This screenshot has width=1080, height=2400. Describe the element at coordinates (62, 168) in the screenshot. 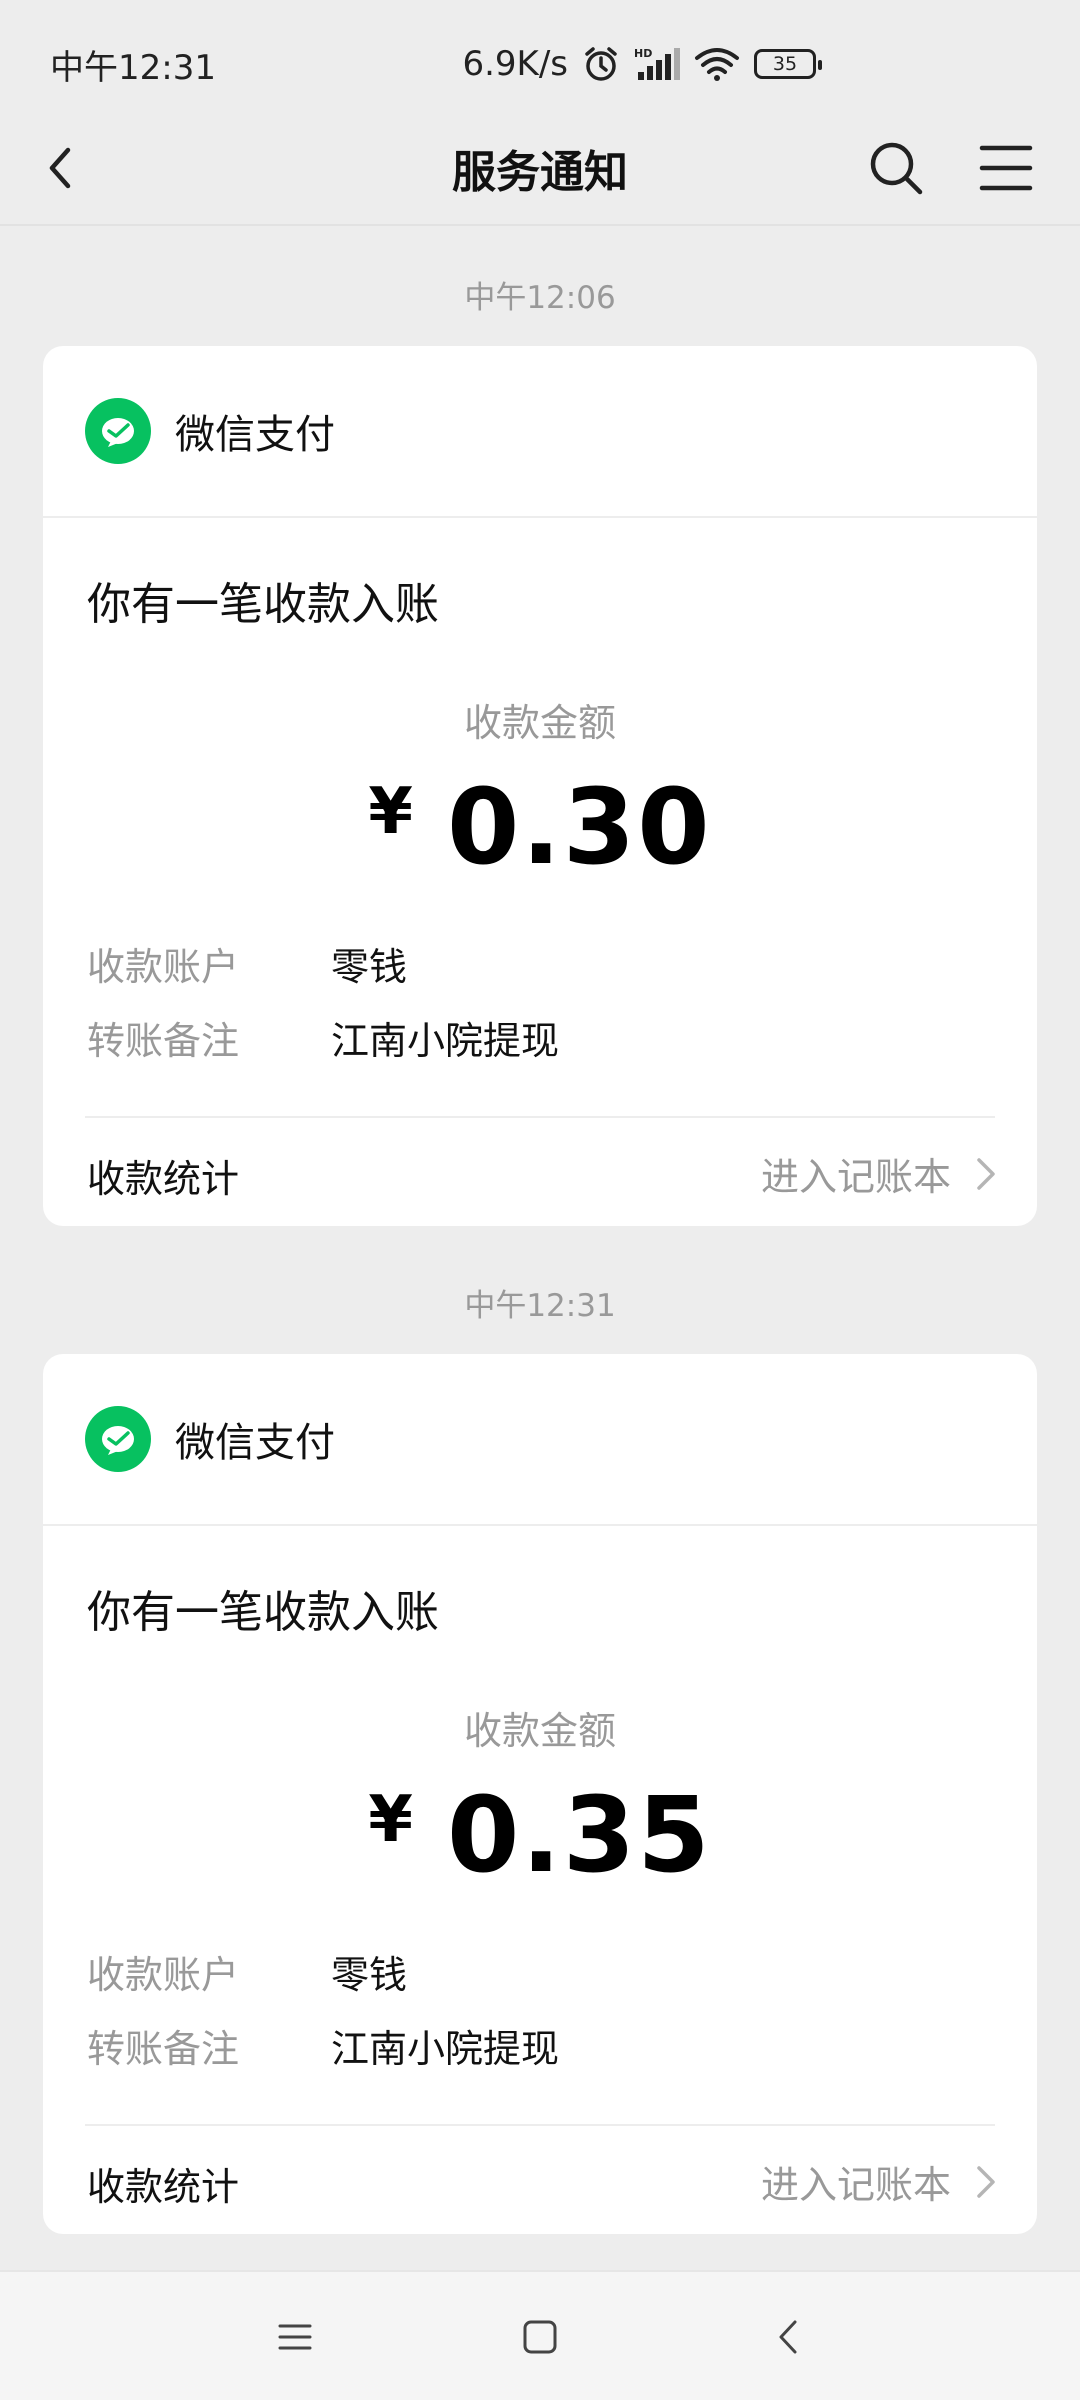

I see `back-icon` at that location.